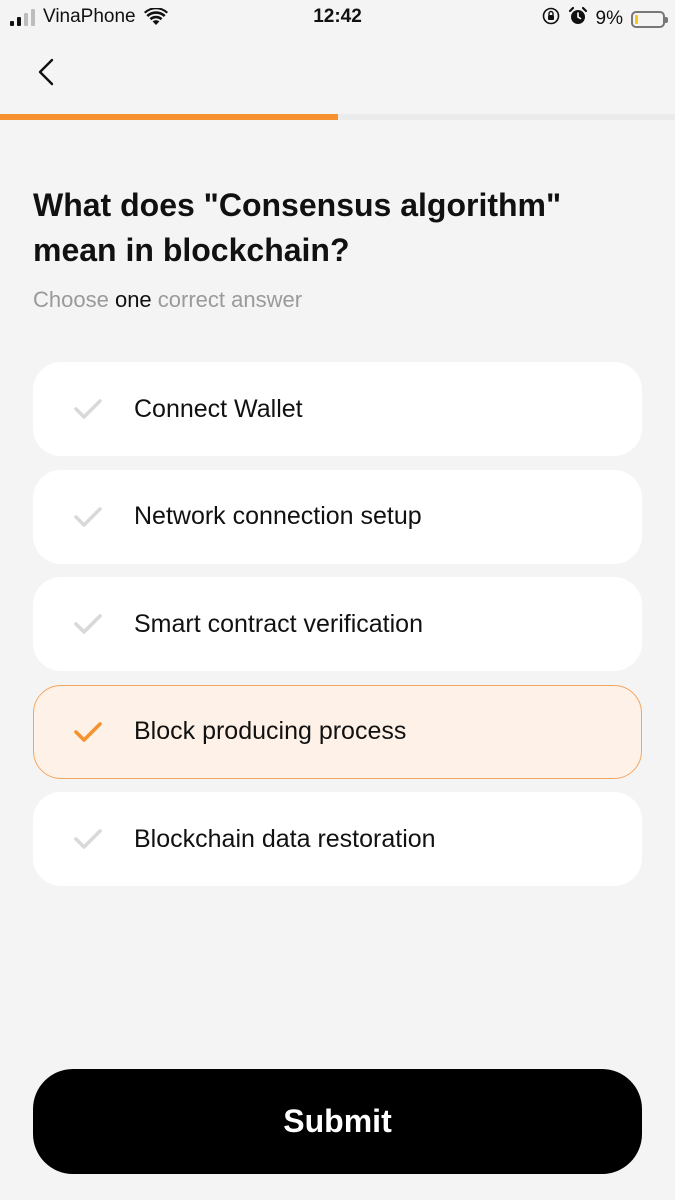 The image size is (675, 1200). What do you see at coordinates (218, 408) in the screenshot?
I see `answer-option-label: Connect Wallet` at bounding box center [218, 408].